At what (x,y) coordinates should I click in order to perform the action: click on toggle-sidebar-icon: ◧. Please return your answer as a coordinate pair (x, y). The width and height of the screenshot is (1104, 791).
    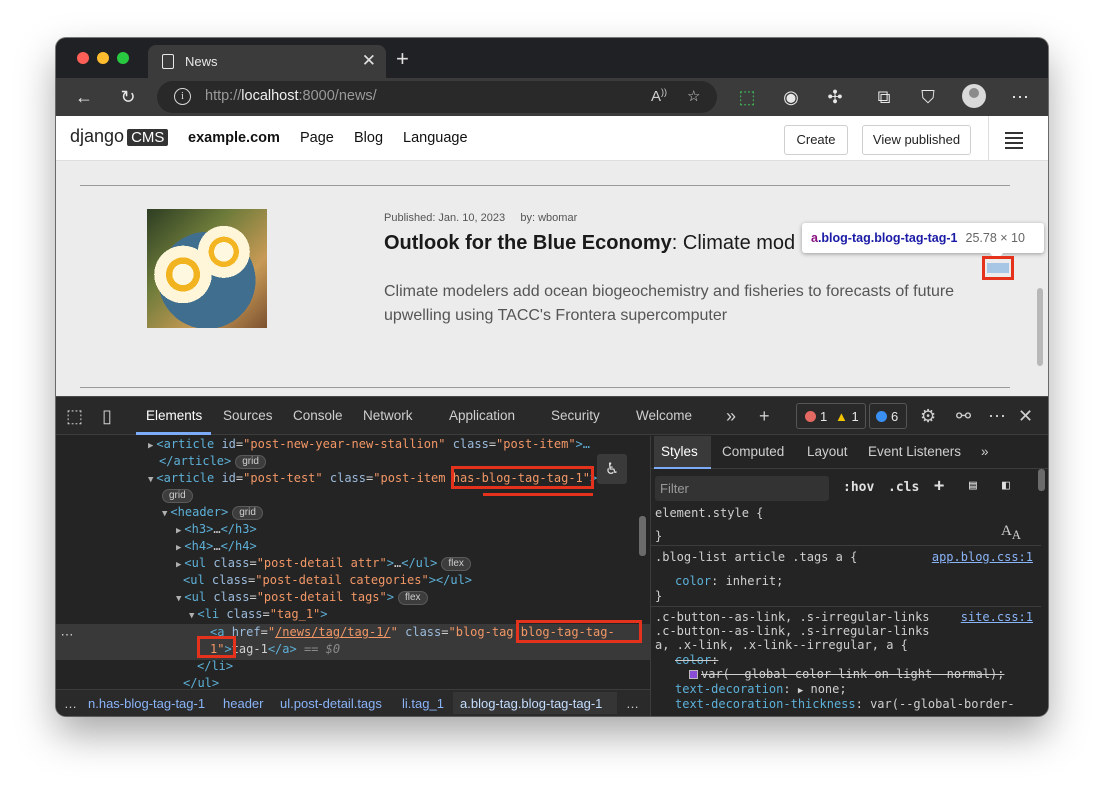
    Looking at the image, I should click on (1006, 485).